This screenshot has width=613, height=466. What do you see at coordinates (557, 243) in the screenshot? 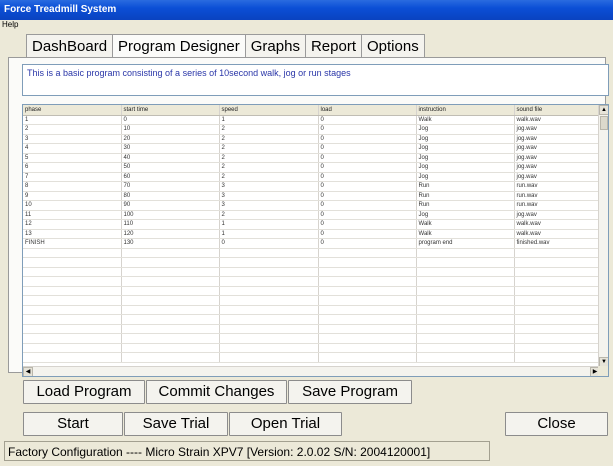
I see `table-cell: finished.wav` at bounding box center [557, 243].